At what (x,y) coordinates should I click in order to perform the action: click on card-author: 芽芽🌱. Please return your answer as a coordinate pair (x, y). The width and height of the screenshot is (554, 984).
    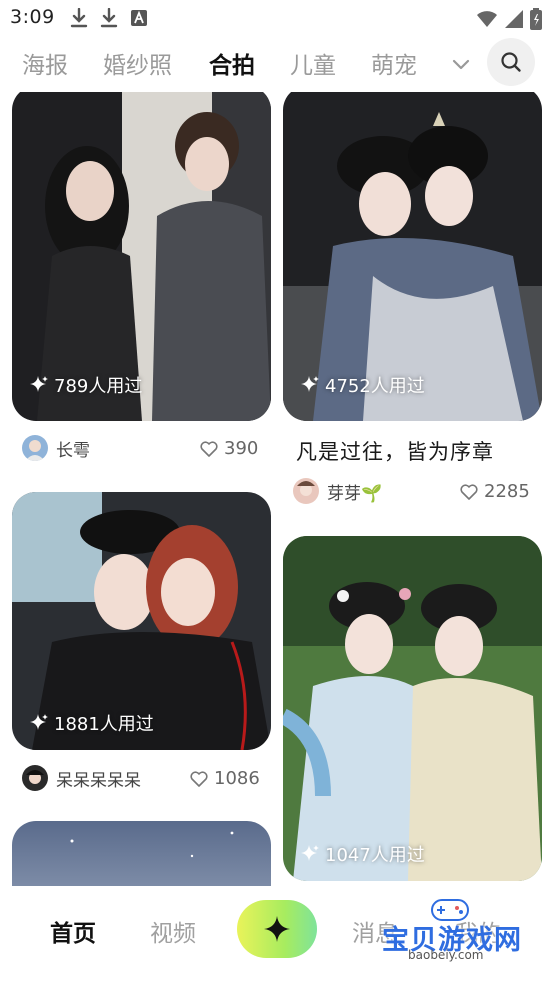
    Looking at the image, I should click on (337, 491).